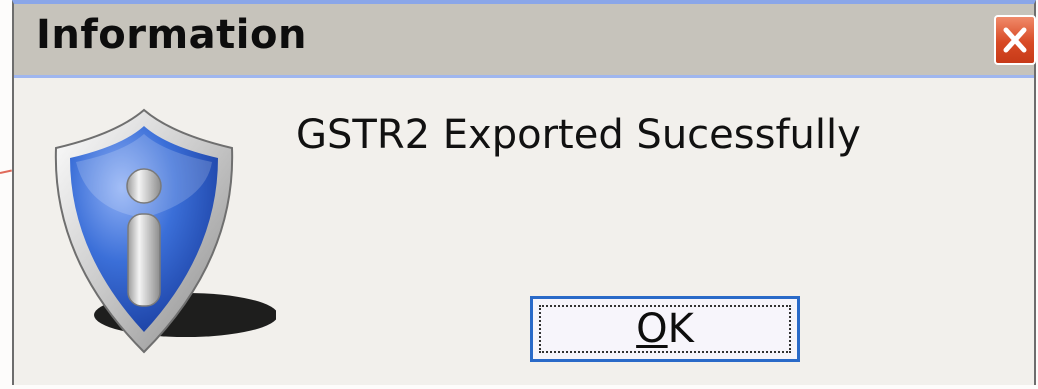 This screenshot has height=389, width=1038. I want to click on ok-label-rest: K, so click(680, 329).